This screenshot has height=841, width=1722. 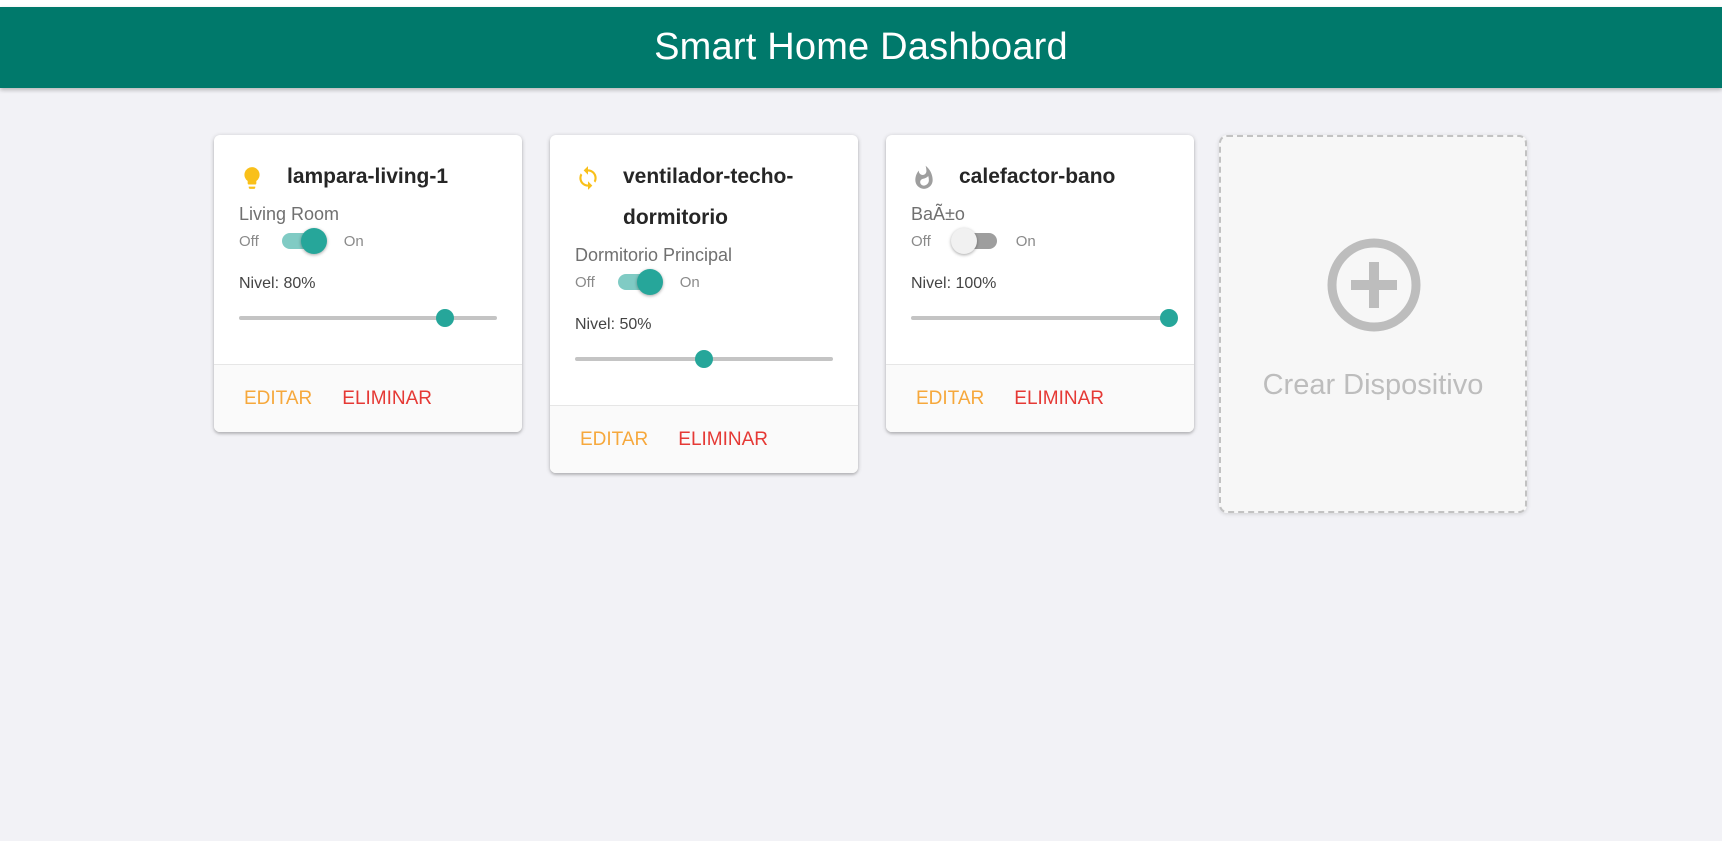 I want to click on device-name: lampara-living-1, so click(x=368, y=176).